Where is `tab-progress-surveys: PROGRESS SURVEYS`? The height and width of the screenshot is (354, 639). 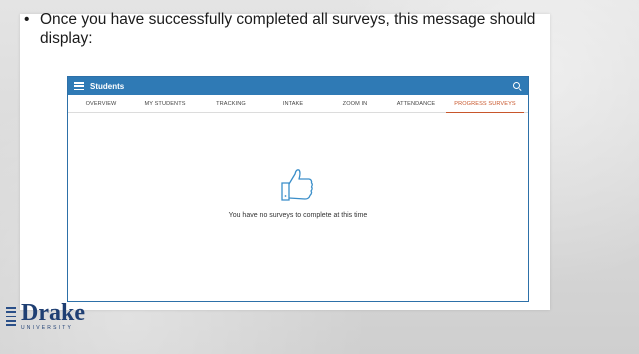 tab-progress-surveys: PROGRESS SURVEYS is located at coordinates (485, 104).